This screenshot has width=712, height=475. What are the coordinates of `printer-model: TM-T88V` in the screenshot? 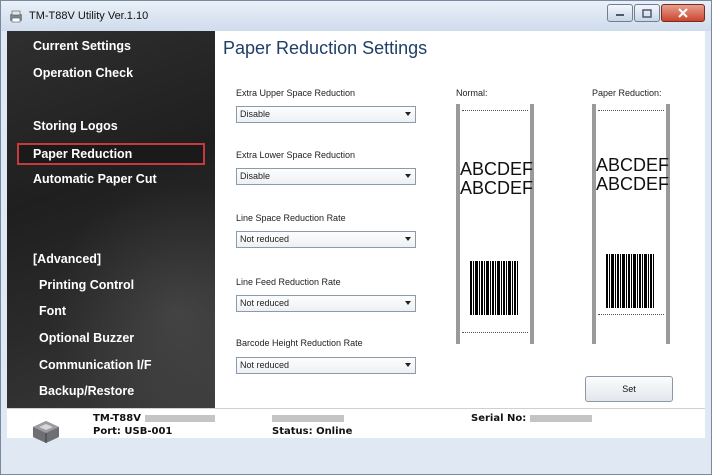 It's located at (154, 418).